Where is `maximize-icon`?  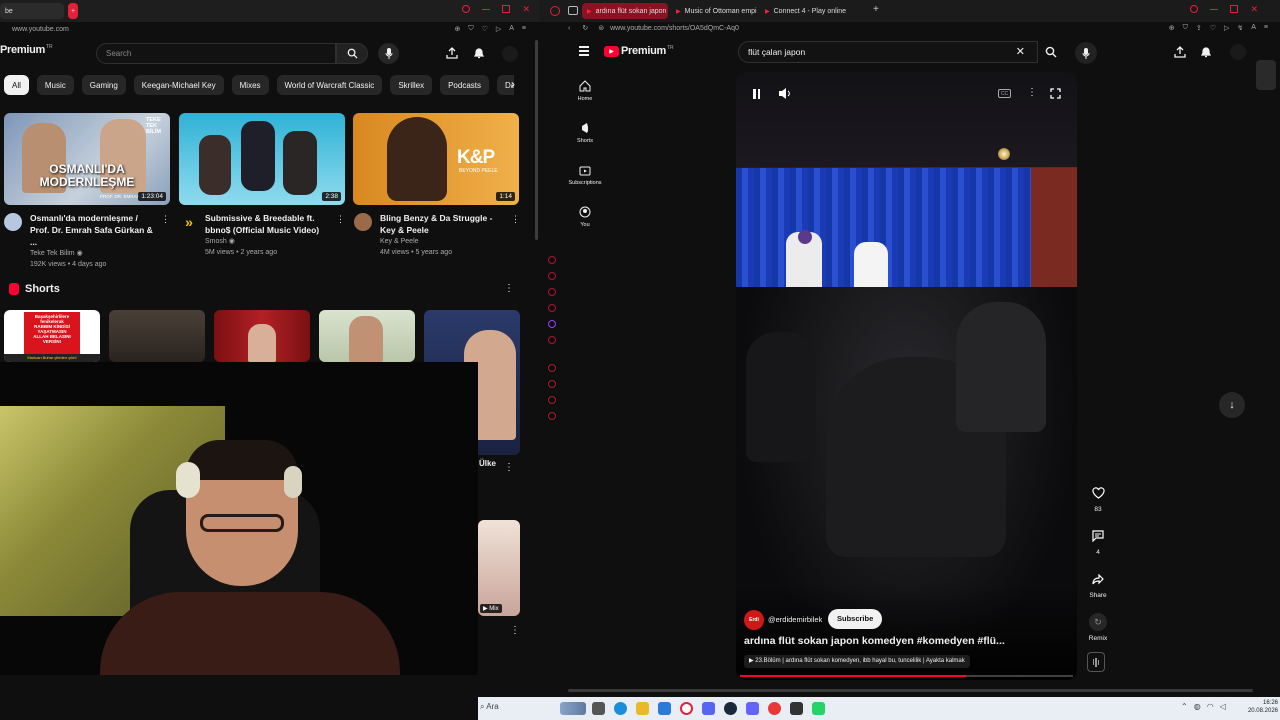
maximize-icon is located at coordinates (506, 9).